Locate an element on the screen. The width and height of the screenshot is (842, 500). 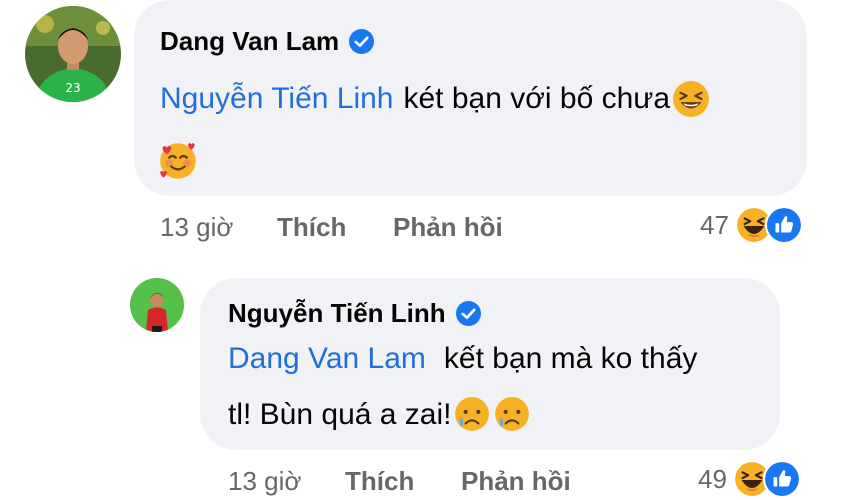
reaction-count: 49 is located at coordinates (712, 478).